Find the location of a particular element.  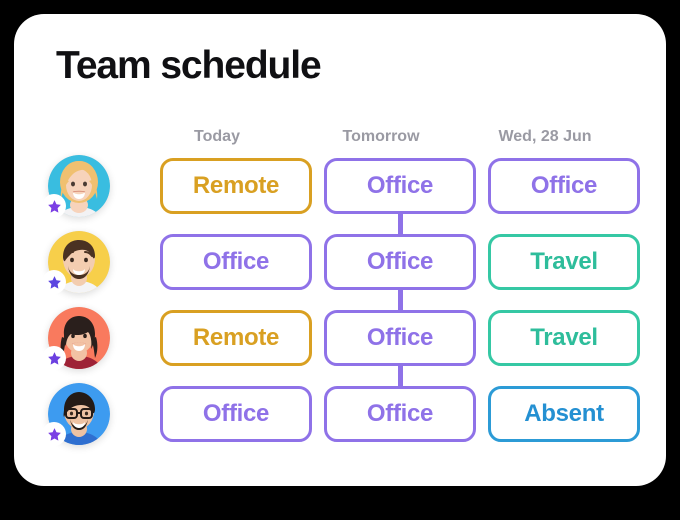

schedule-row: Office Office Absent is located at coordinates (340, 414).